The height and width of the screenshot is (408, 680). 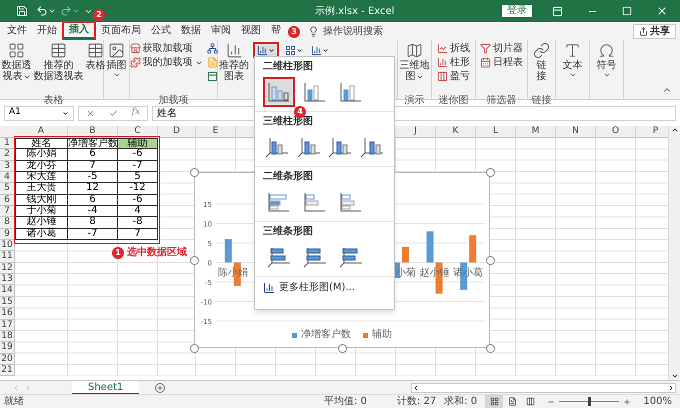 I want to click on ribbon-tab: 页面布局, so click(x=121, y=31).